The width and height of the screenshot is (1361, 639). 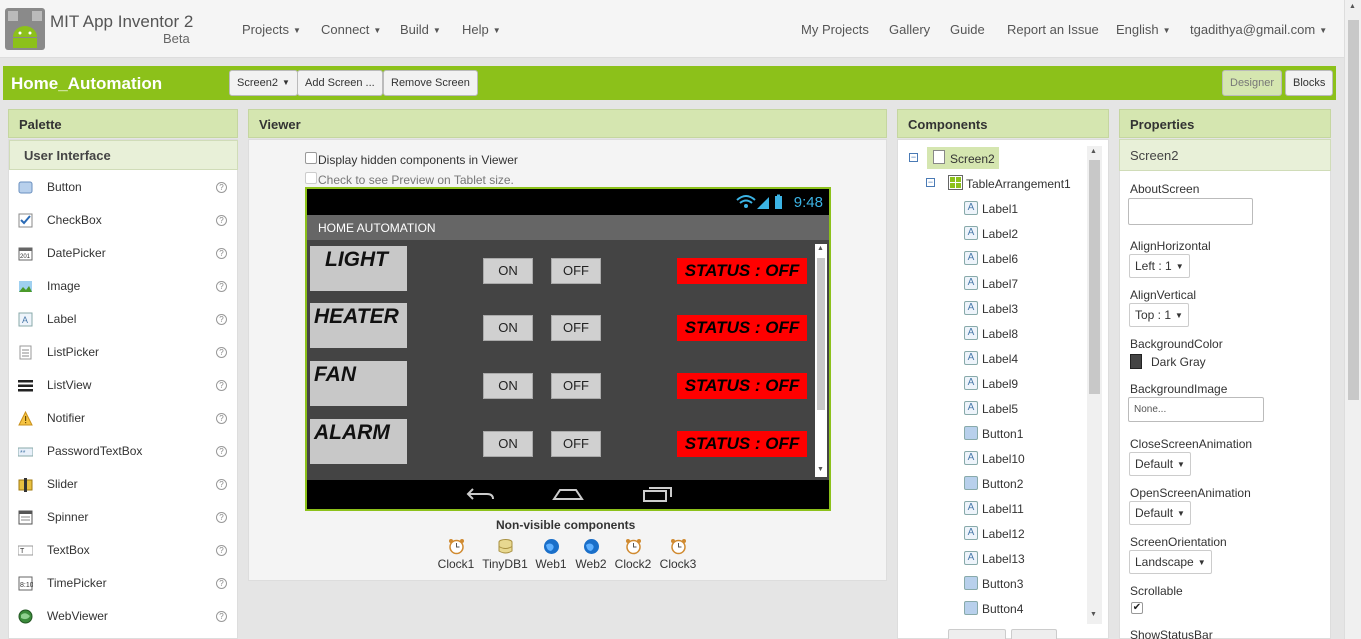 What do you see at coordinates (123, 418) in the screenshot?
I see `palette-item-notifier: Notifier ?` at bounding box center [123, 418].